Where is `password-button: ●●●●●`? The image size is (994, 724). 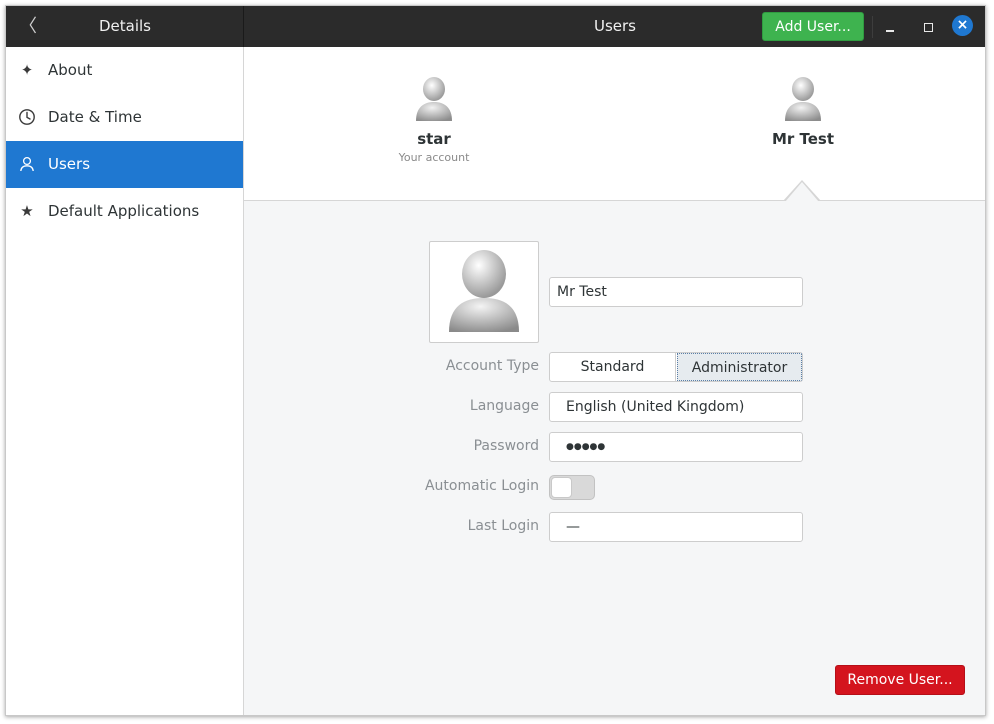 password-button: ●●●●● is located at coordinates (676, 447).